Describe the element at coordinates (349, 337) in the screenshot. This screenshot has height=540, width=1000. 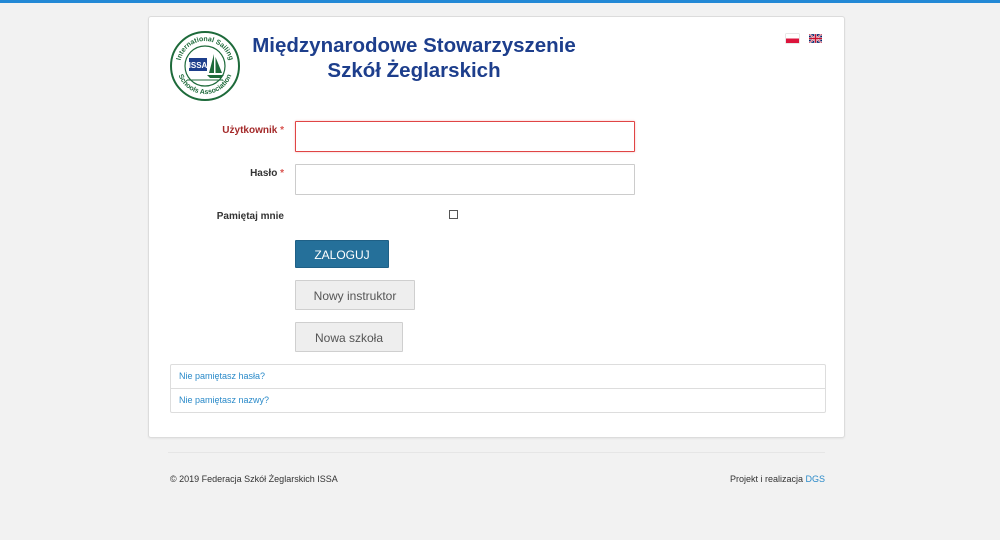
I see `new-school-button: Nowa szkoła` at that location.